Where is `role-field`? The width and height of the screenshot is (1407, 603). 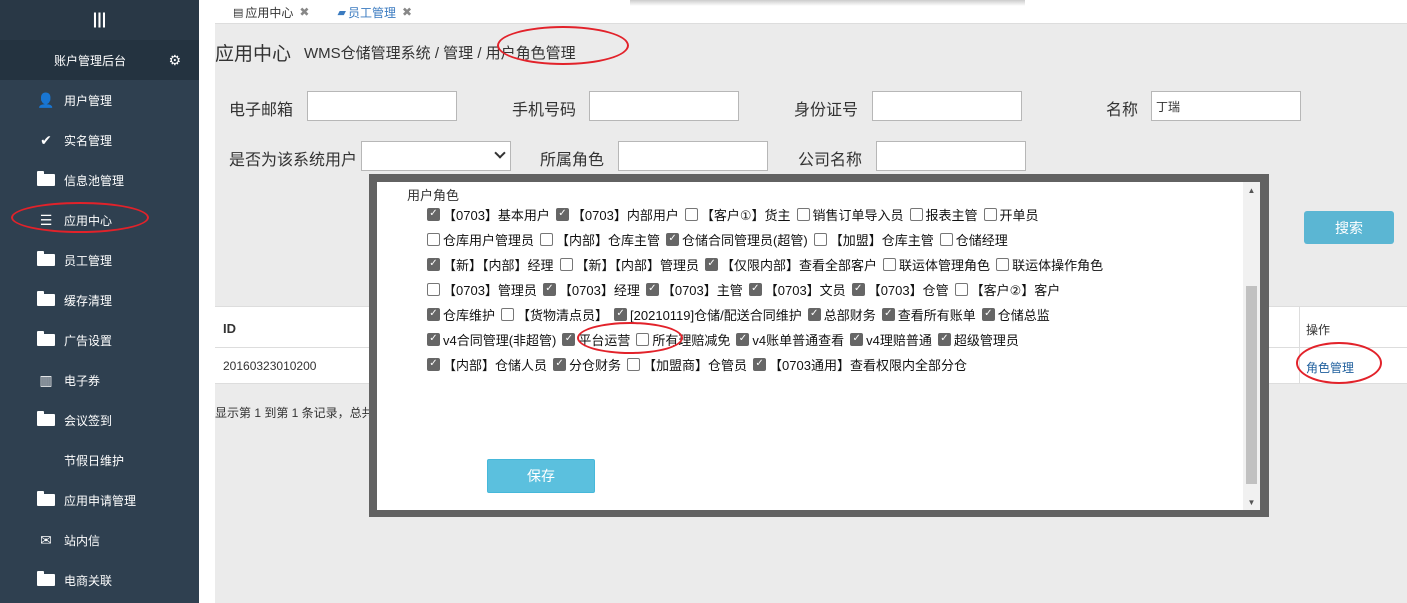
role-field is located at coordinates (693, 156).